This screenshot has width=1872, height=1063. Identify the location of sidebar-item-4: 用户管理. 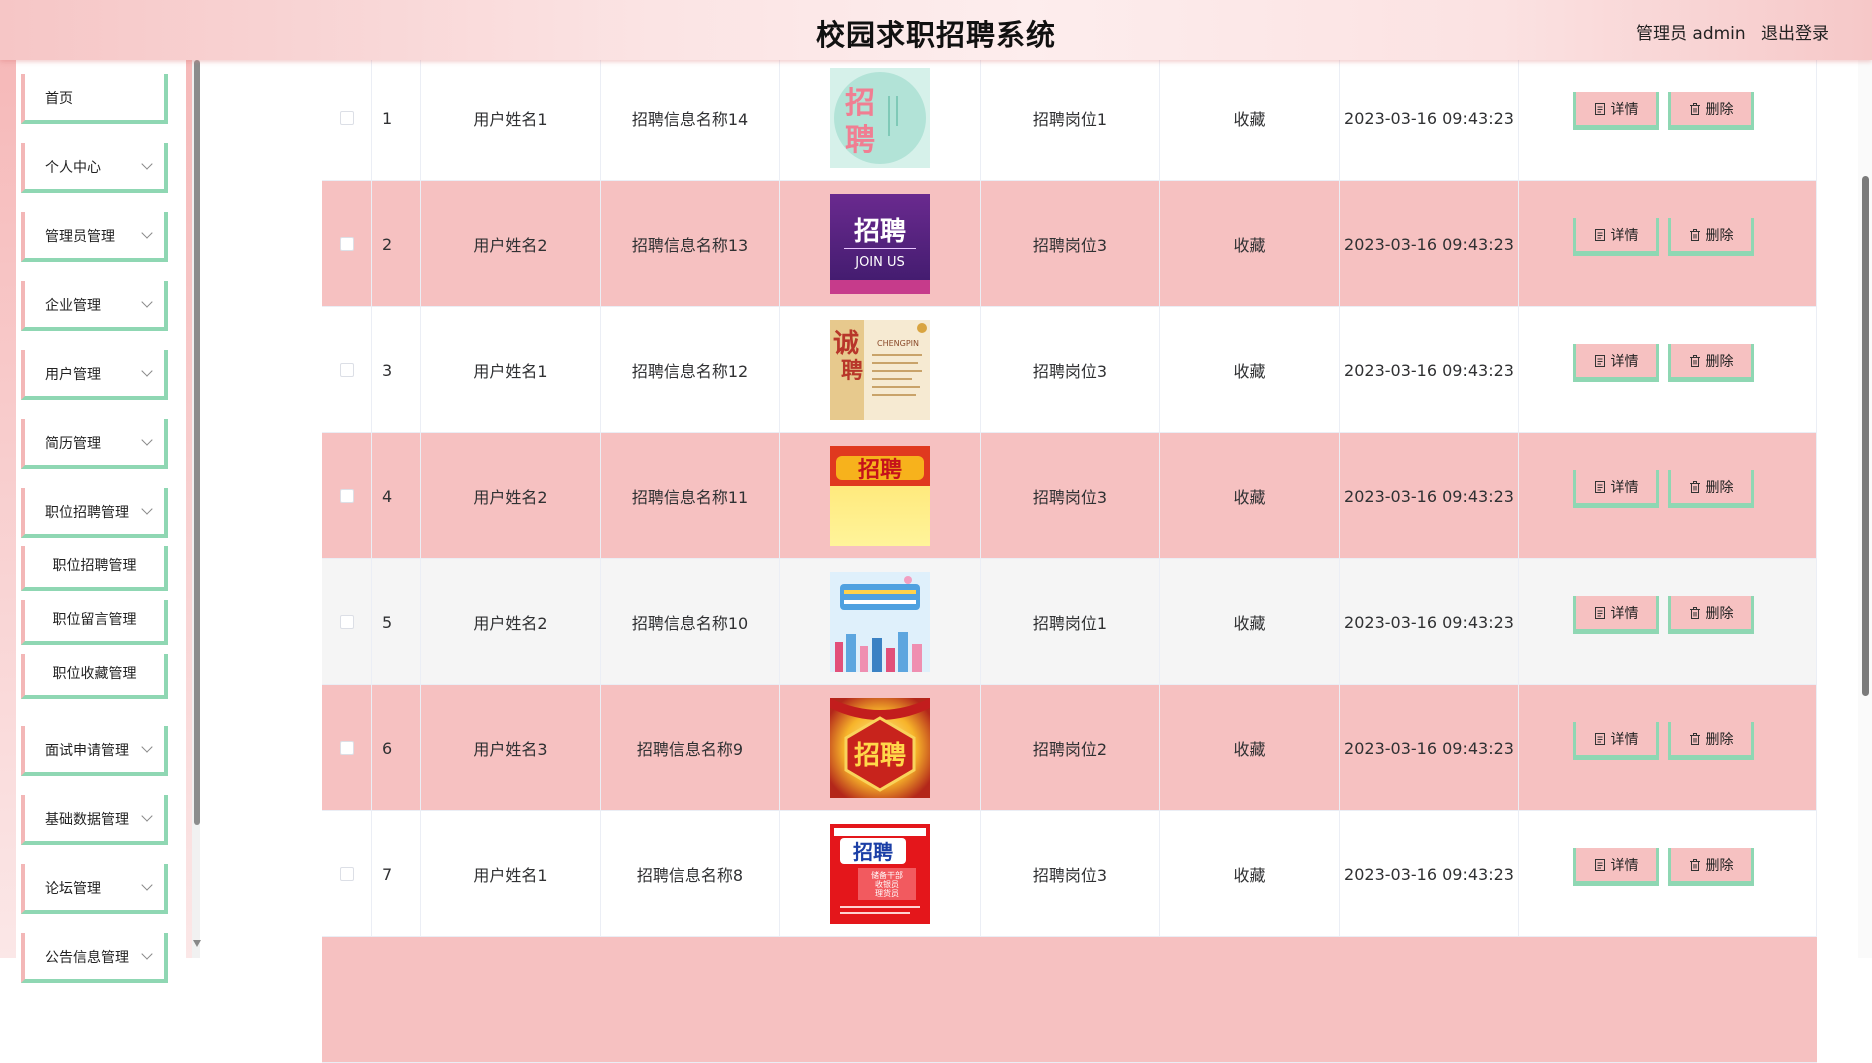
(94, 375).